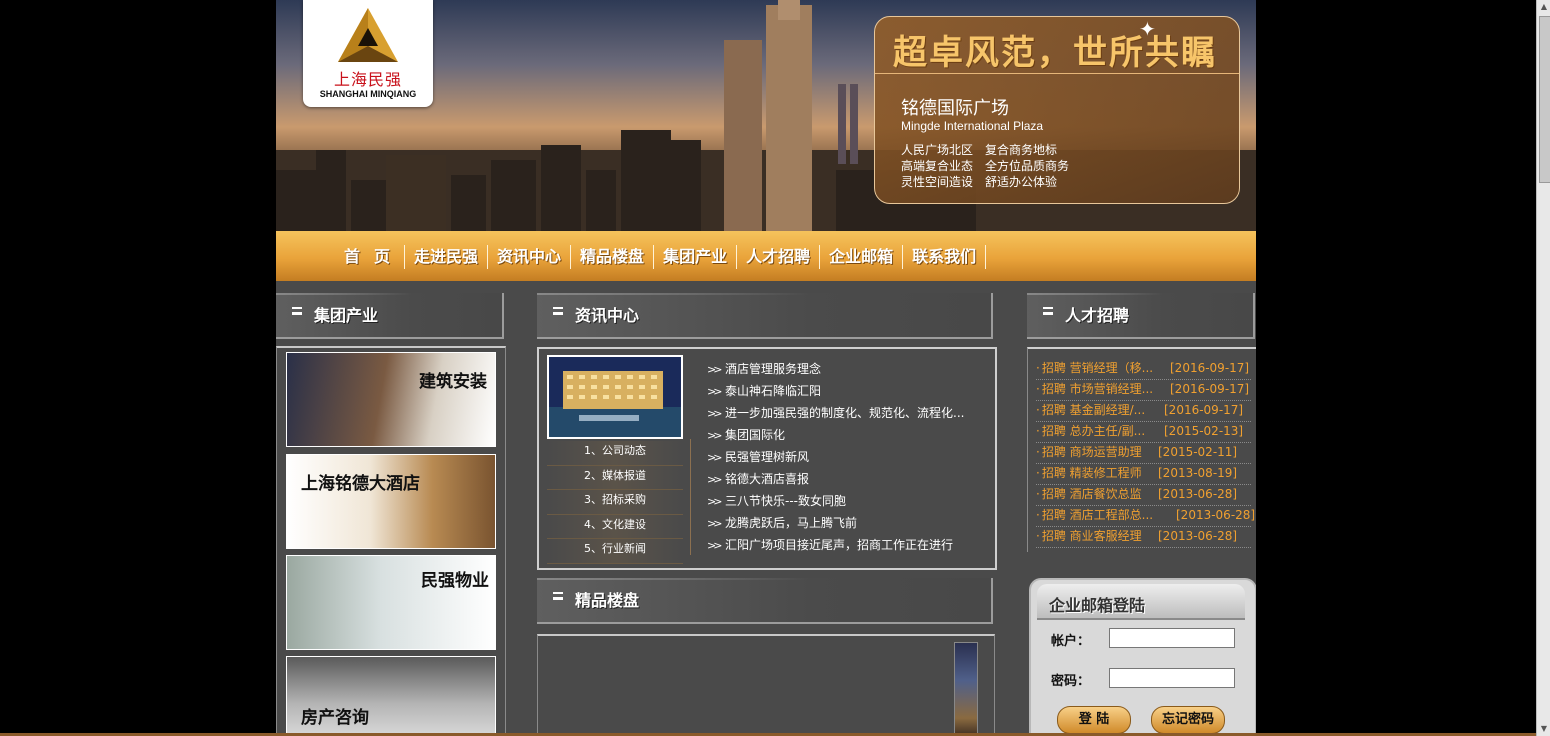 Image resolution: width=1550 pixels, height=736 pixels. Describe the element at coordinates (1172, 678) in the screenshot. I see `password-input` at that location.